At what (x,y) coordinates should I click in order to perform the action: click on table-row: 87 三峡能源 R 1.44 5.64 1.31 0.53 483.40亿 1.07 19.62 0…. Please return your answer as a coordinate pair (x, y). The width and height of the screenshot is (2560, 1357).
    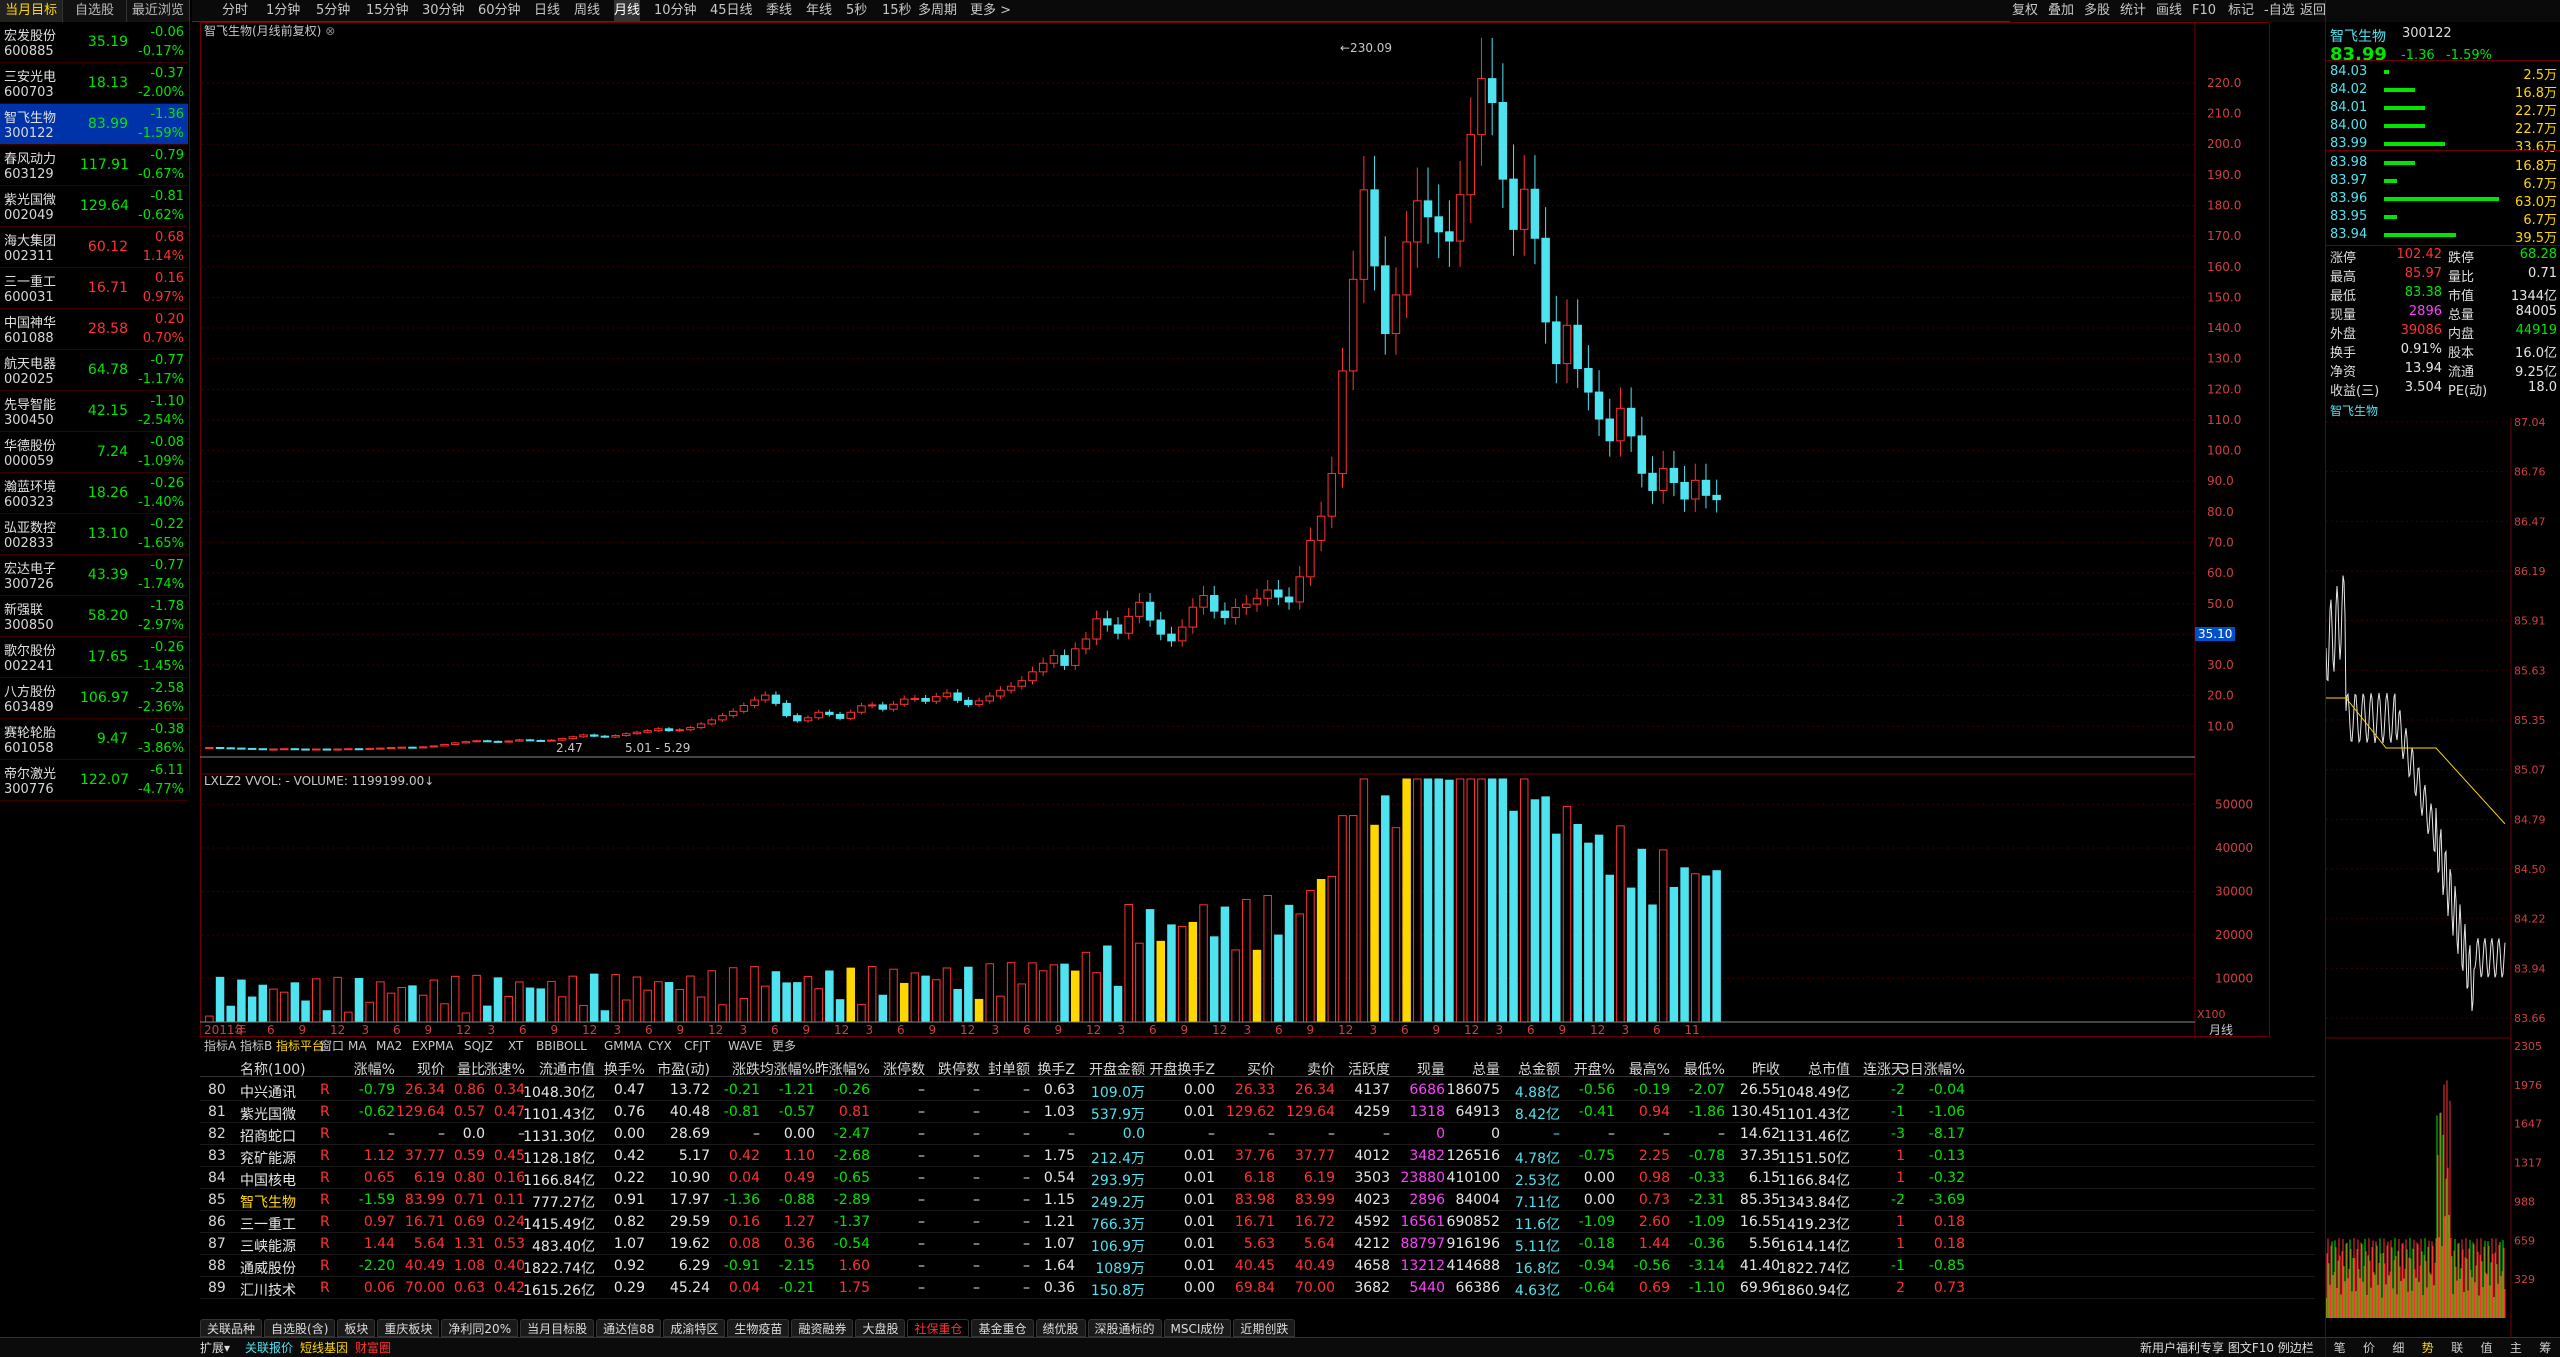
    Looking at the image, I should click on (1257, 1244).